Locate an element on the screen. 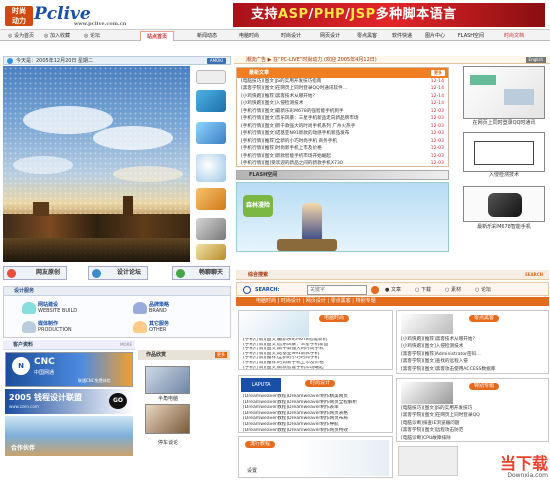 This screenshot has width=550, height=480. logo-line-2: 动力 is located at coordinates (19, 21).